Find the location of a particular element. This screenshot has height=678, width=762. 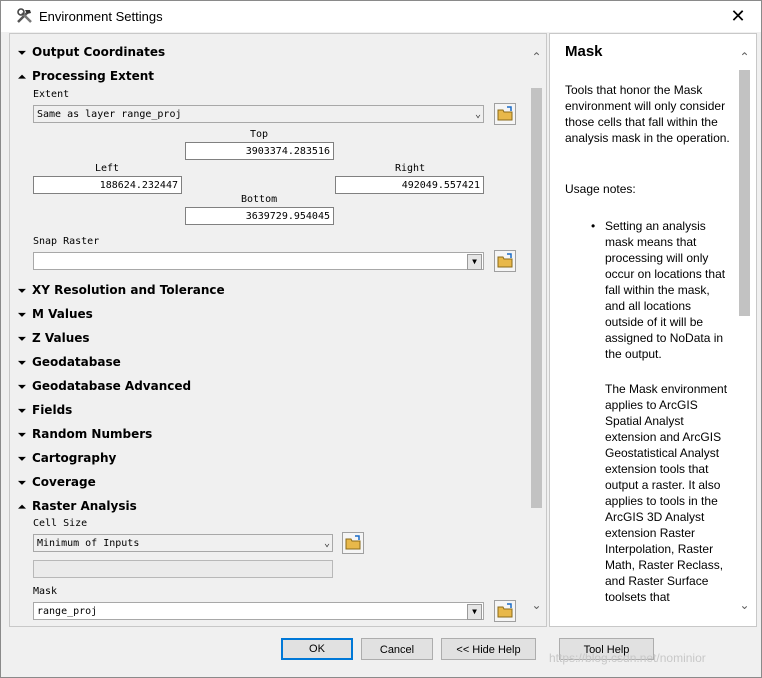

bottom-field: 3639729.954045 is located at coordinates (259, 216).